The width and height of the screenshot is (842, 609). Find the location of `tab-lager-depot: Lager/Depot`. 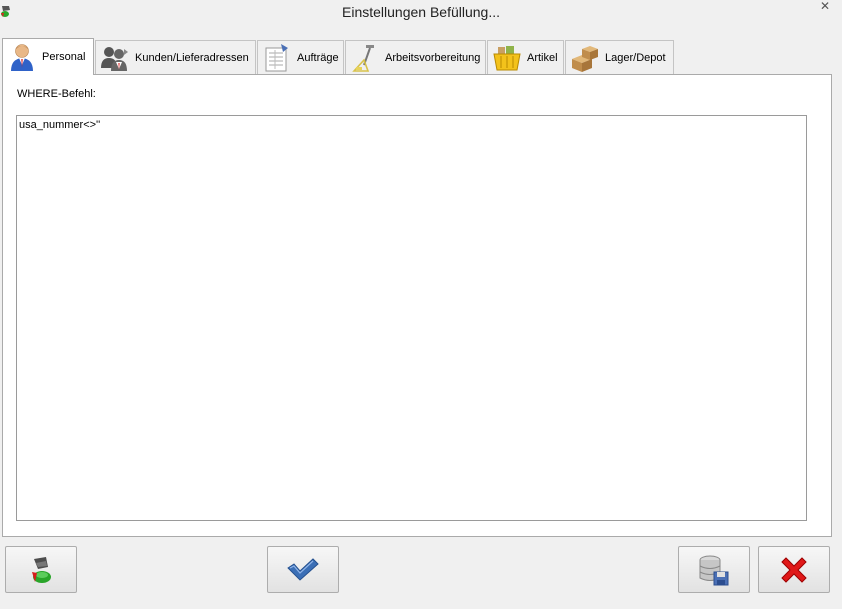

tab-lager-depot: Lager/Depot is located at coordinates (619, 57).